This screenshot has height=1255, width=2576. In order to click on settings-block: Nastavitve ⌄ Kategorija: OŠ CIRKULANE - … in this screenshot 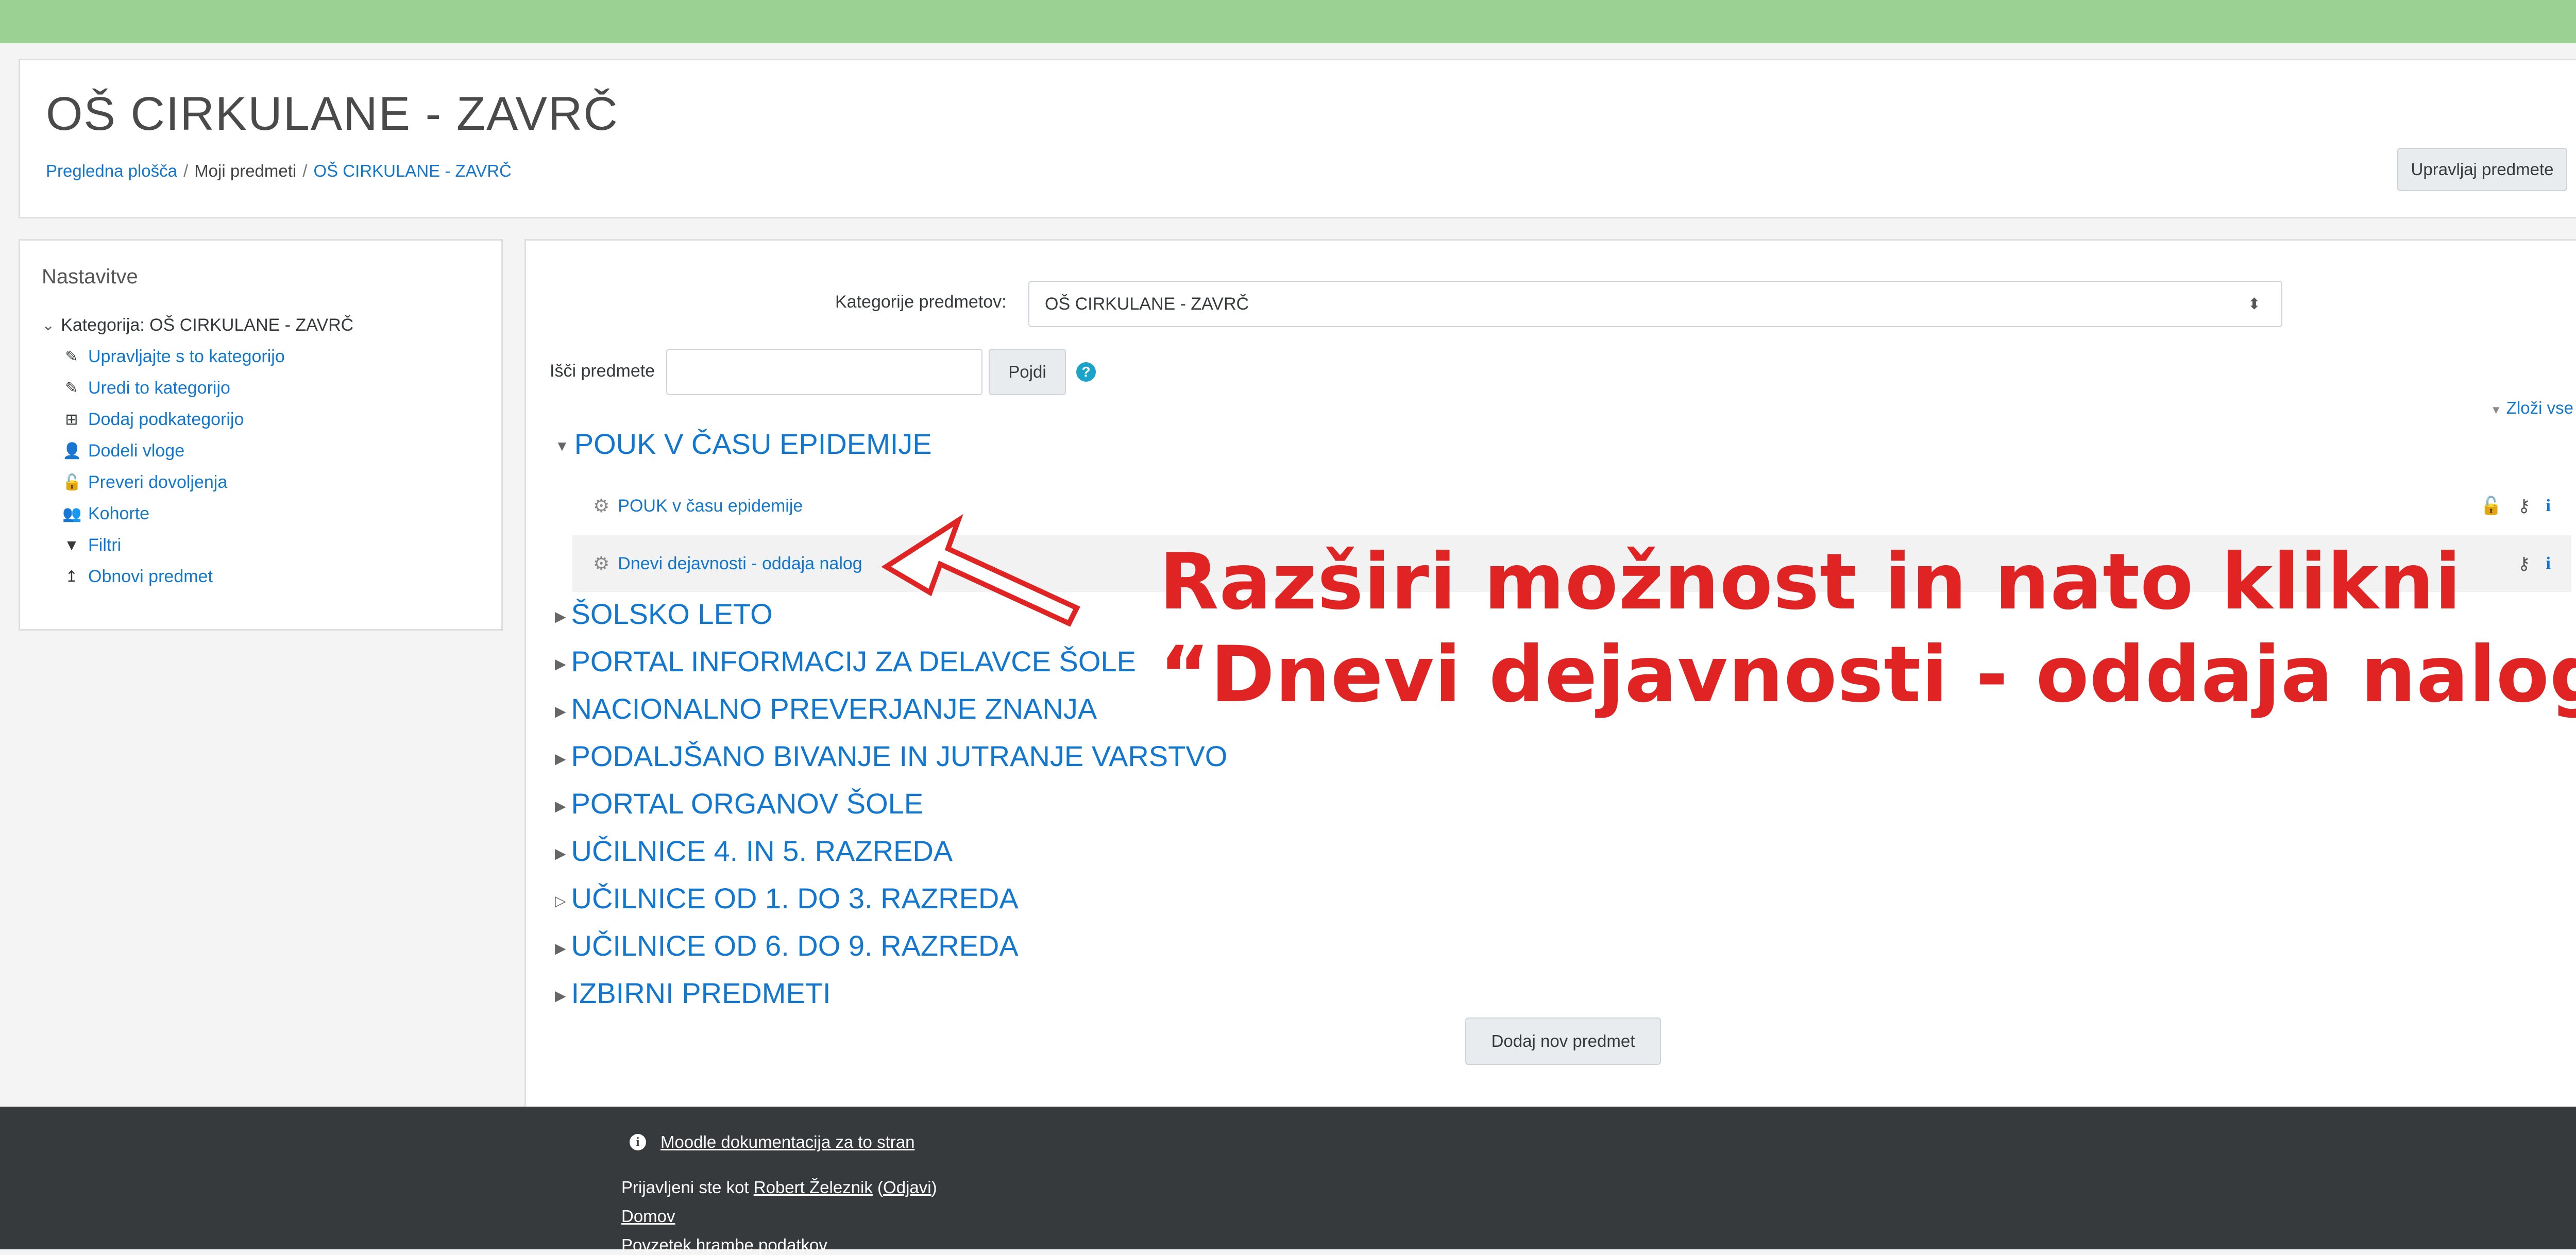, I will do `click(261, 435)`.